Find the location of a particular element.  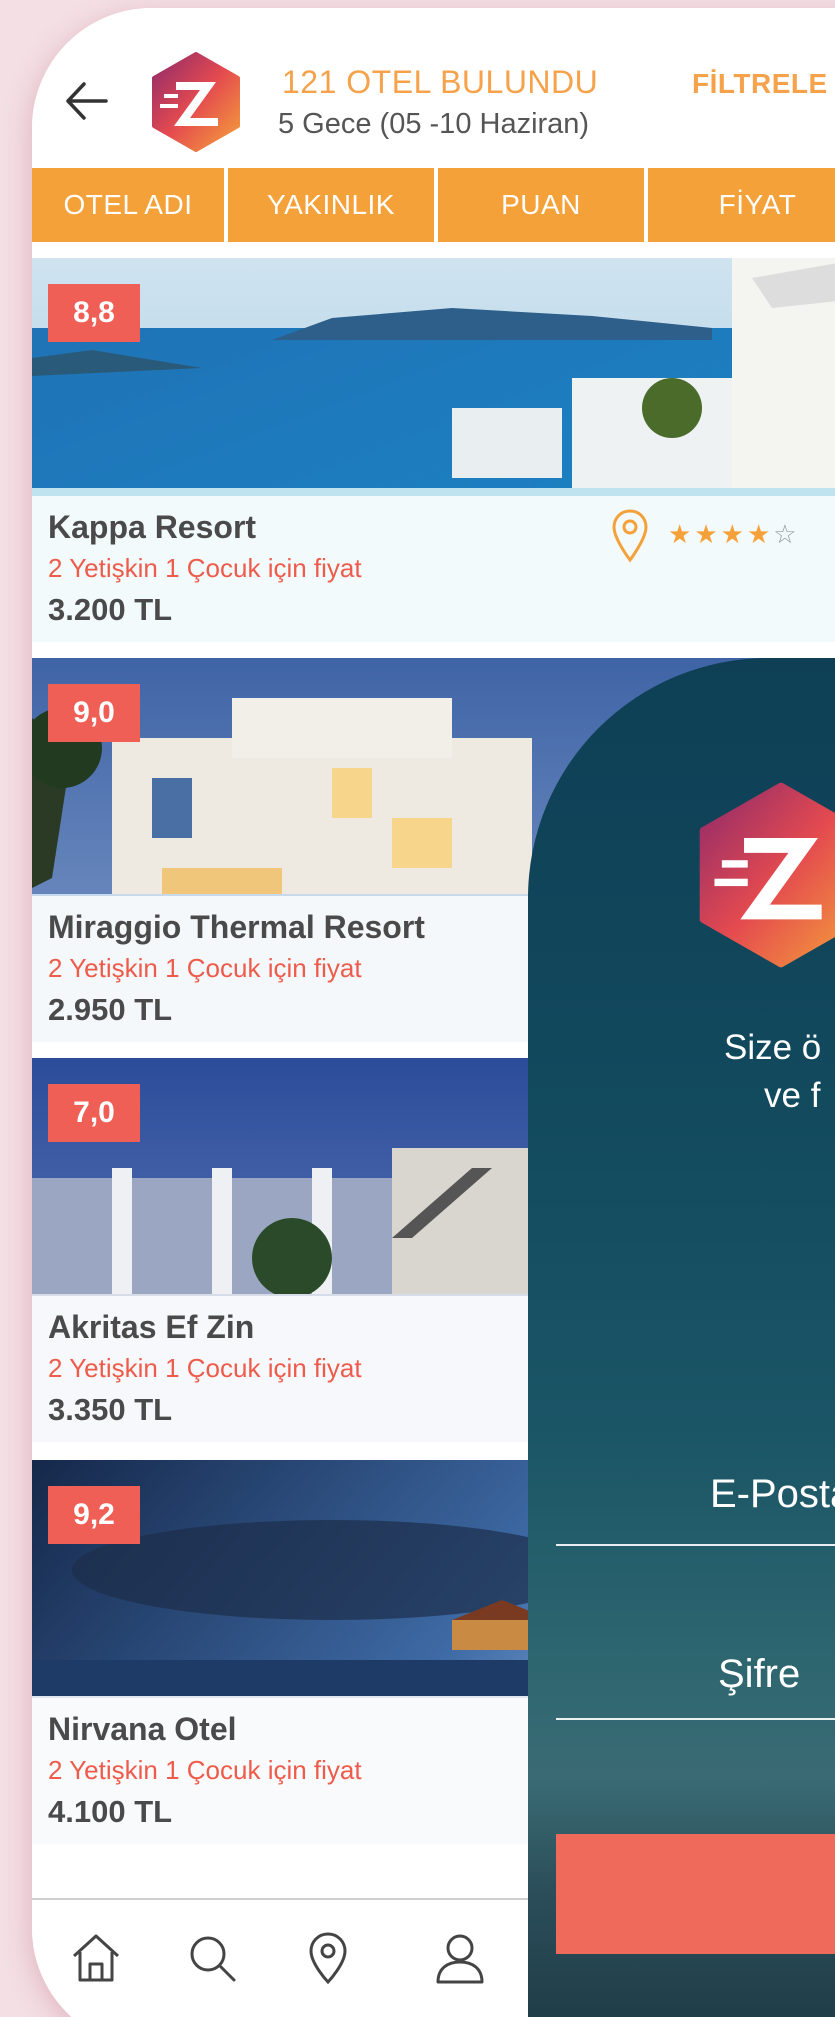

login-tagline-line-2: ve f is located at coordinates (792, 1095).